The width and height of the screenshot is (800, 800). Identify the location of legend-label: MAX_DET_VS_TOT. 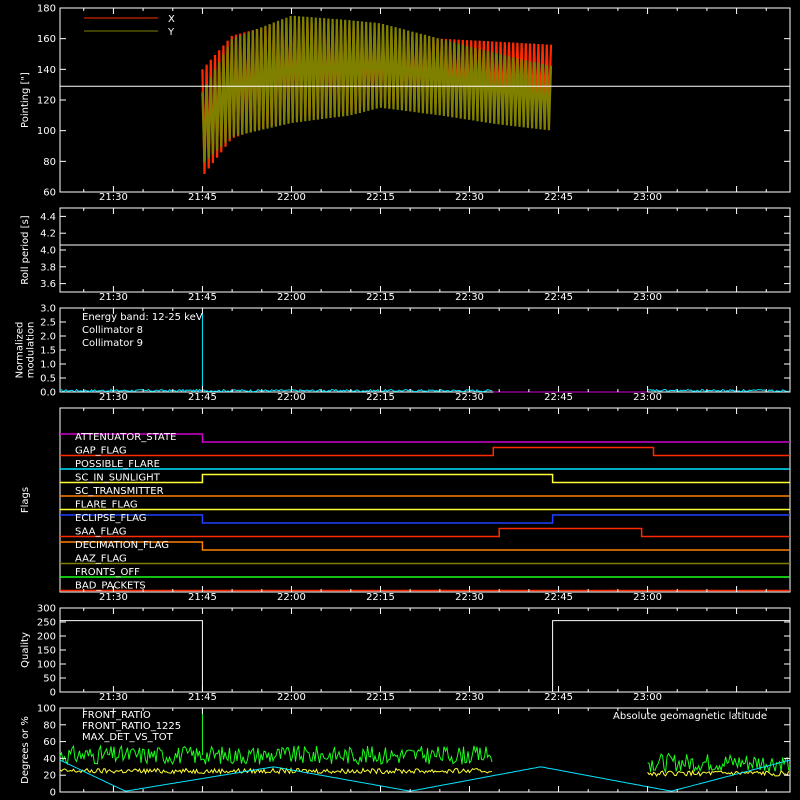
(128, 737).